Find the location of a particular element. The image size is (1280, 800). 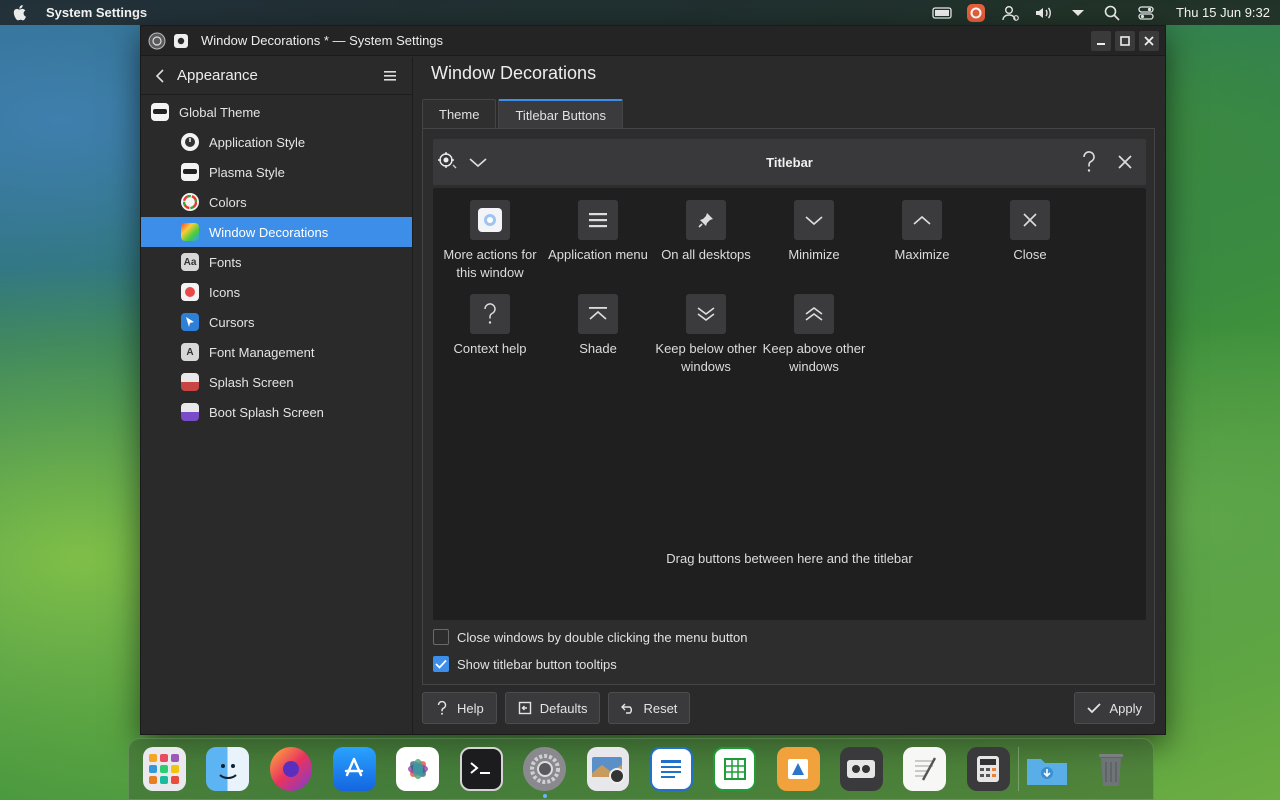

sidebar-item-font-management: A Font Management is located at coordinates (276, 352).